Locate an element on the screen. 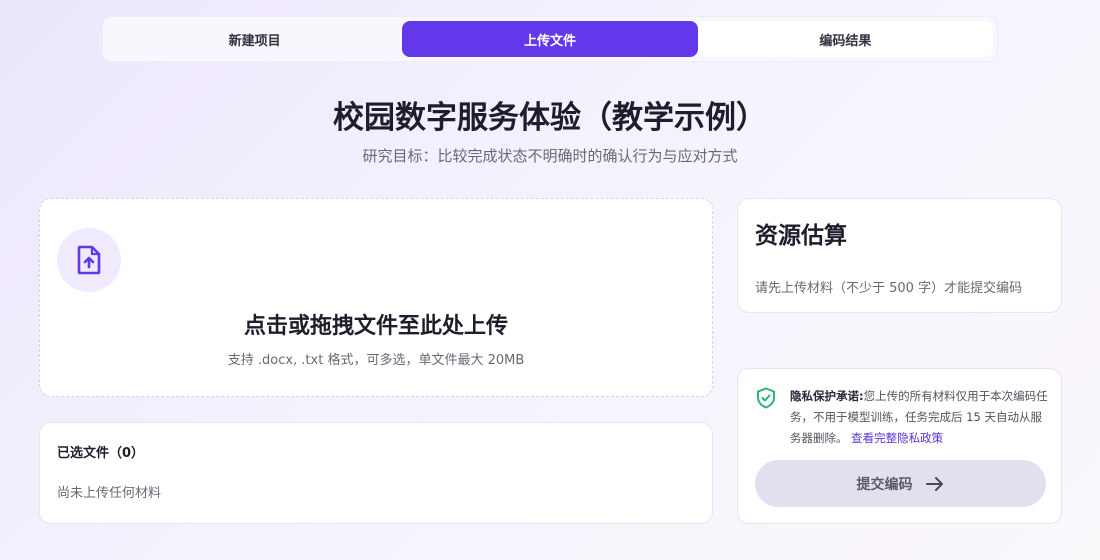 The image size is (1100, 560). tab-new-project: 新建项目 is located at coordinates (254, 39).